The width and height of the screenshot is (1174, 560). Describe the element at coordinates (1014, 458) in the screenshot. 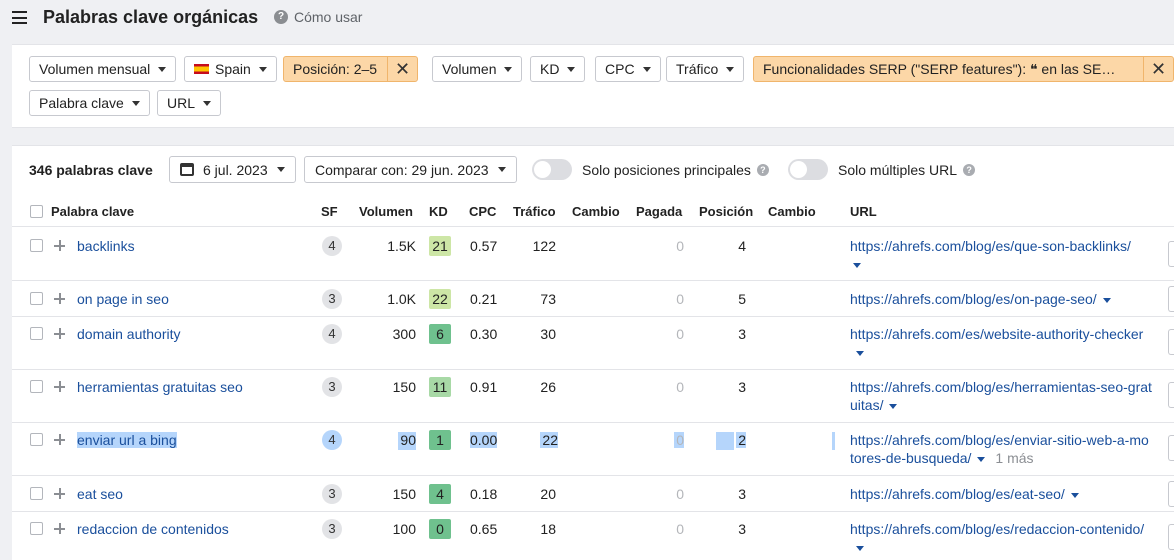

I see `more-urls-label: 1 más` at that location.